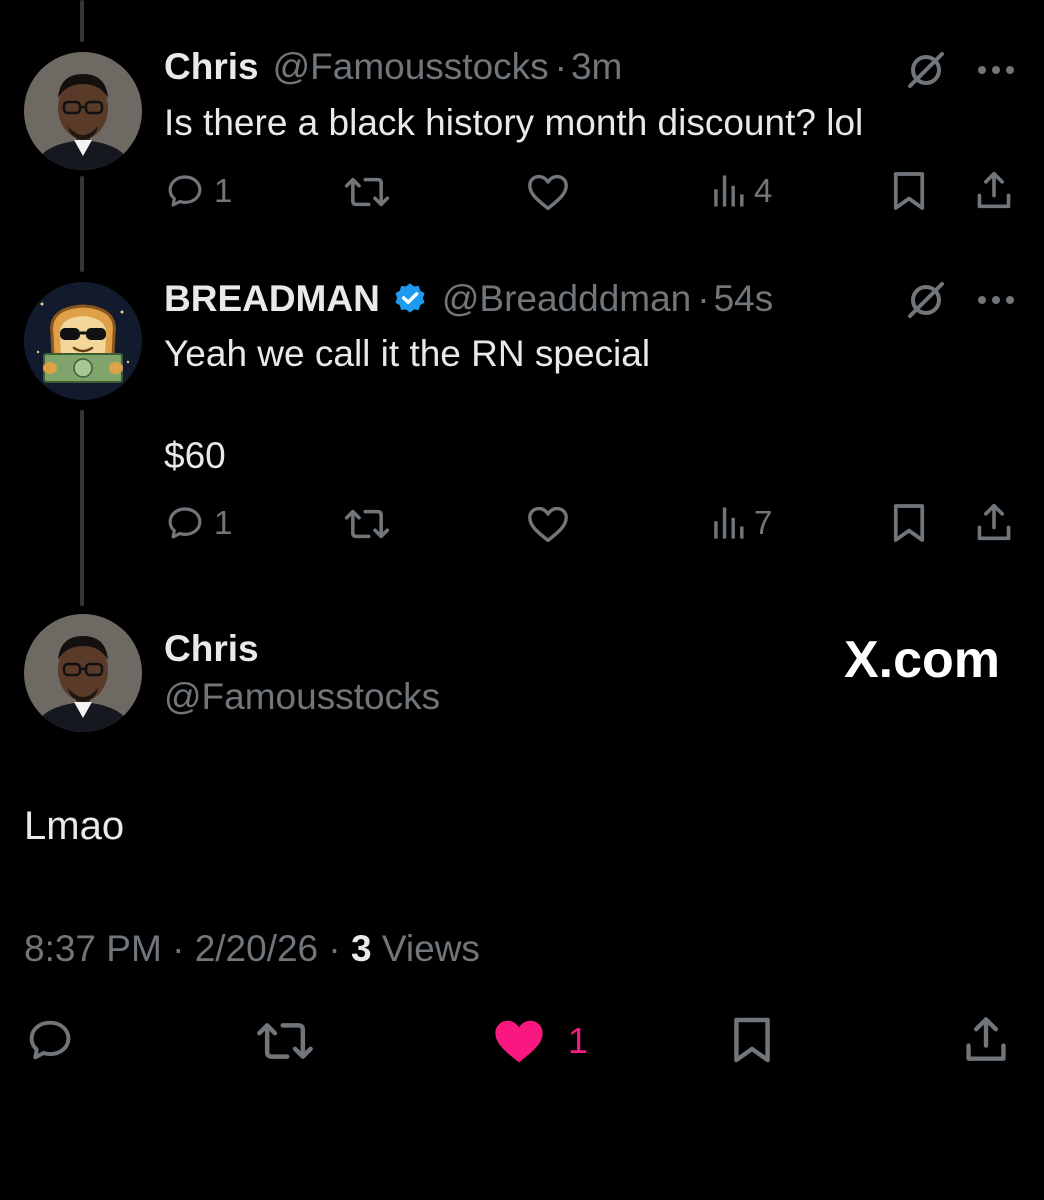  What do you see at coordinates (960, 70) in the screenshot?
I see `reply1-top-icons` at bounding box center [960, 70].